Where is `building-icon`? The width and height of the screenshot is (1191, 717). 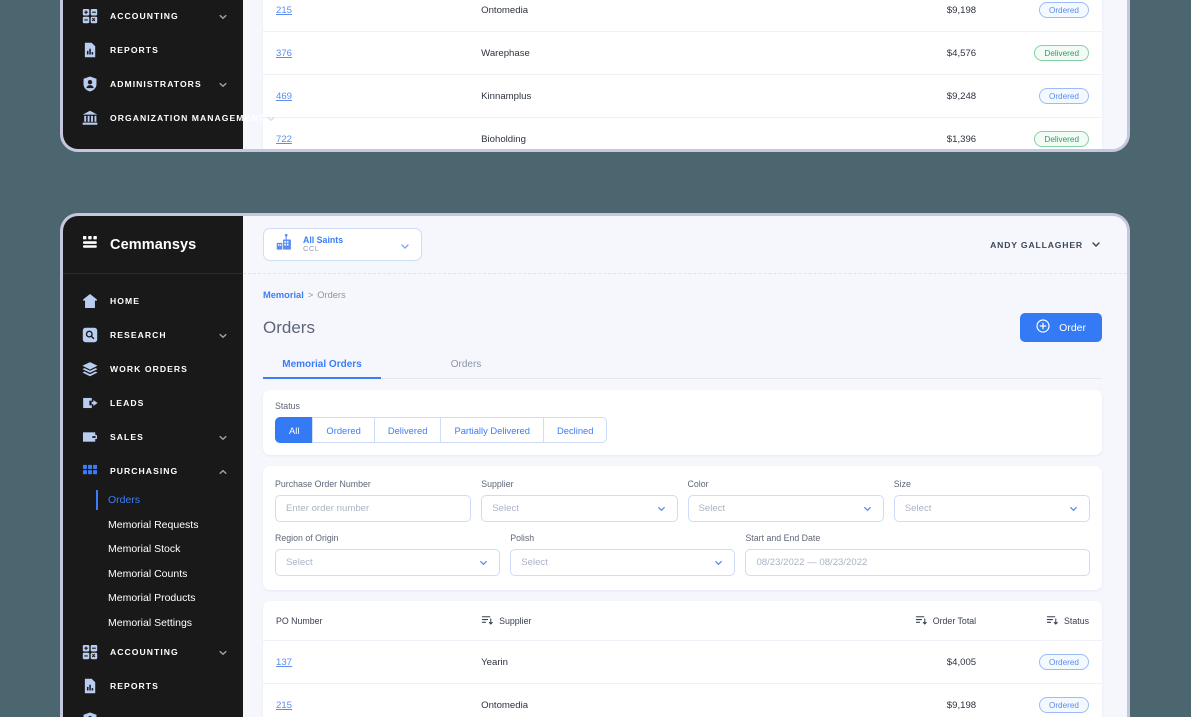
building-icon is located at coordinates (284, 244).